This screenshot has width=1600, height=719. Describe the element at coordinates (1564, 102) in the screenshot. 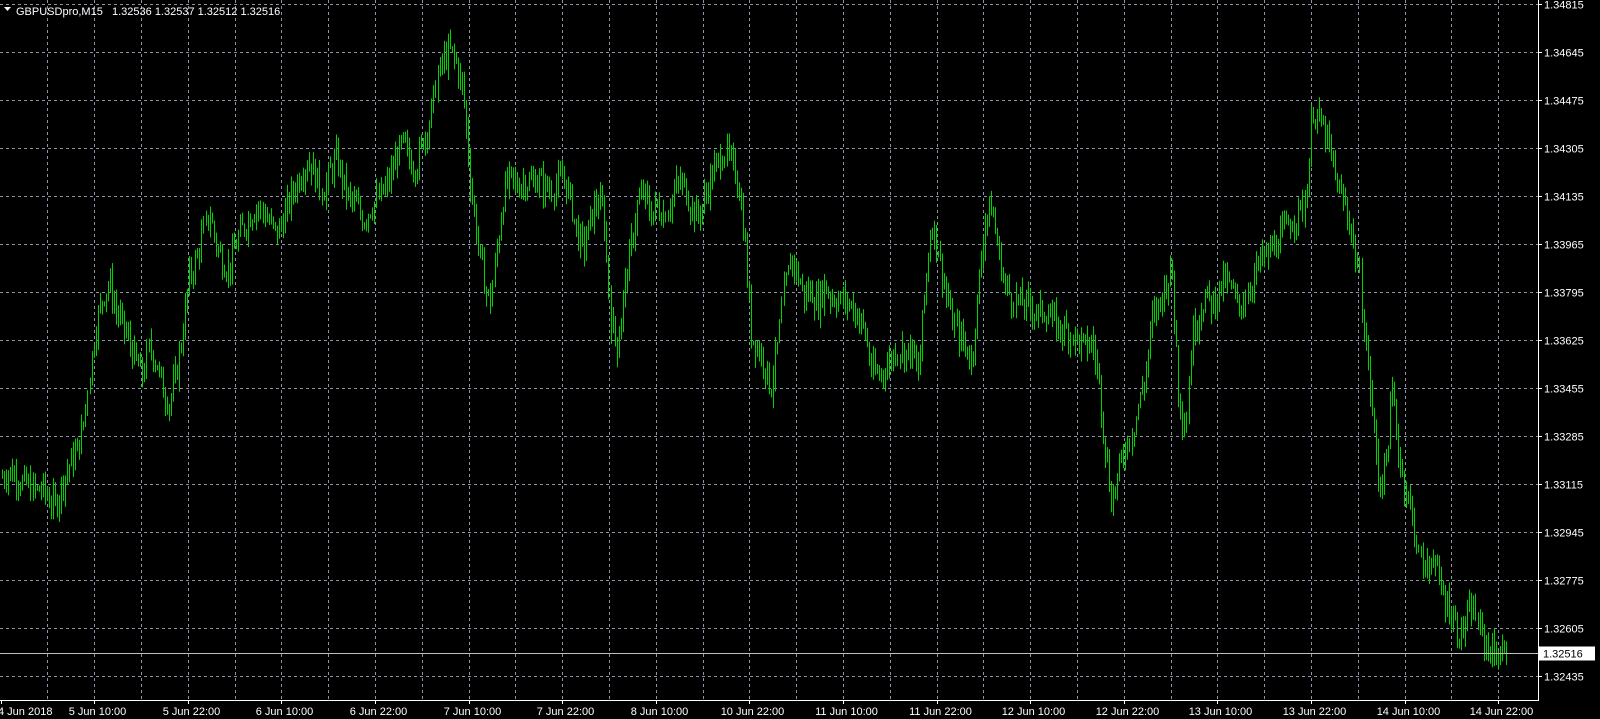

I see `price-tick-label: 1.34475` at that location.